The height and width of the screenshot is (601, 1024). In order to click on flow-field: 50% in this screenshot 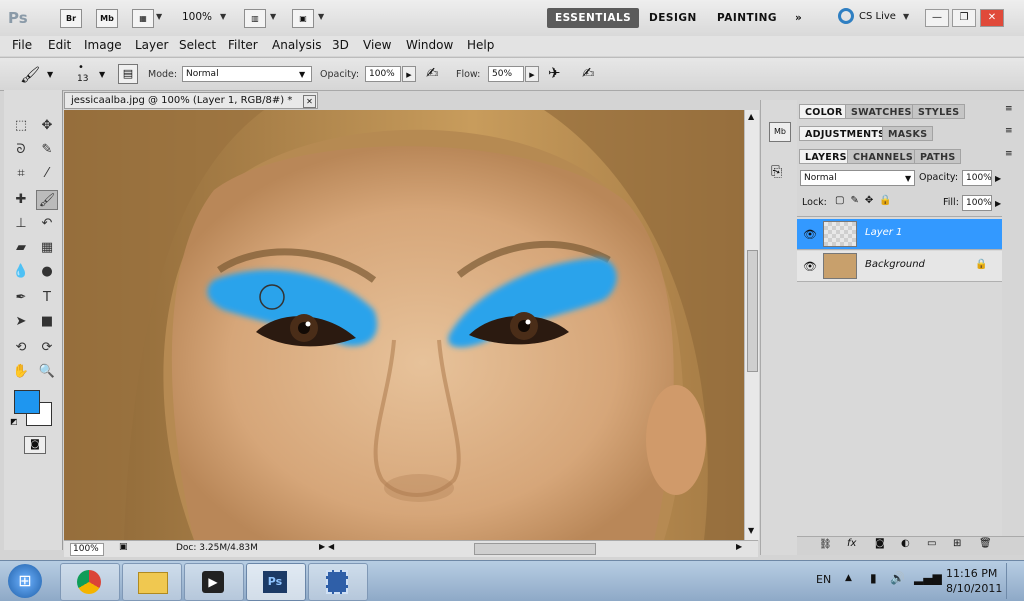, I will do `click(506, 74)`.